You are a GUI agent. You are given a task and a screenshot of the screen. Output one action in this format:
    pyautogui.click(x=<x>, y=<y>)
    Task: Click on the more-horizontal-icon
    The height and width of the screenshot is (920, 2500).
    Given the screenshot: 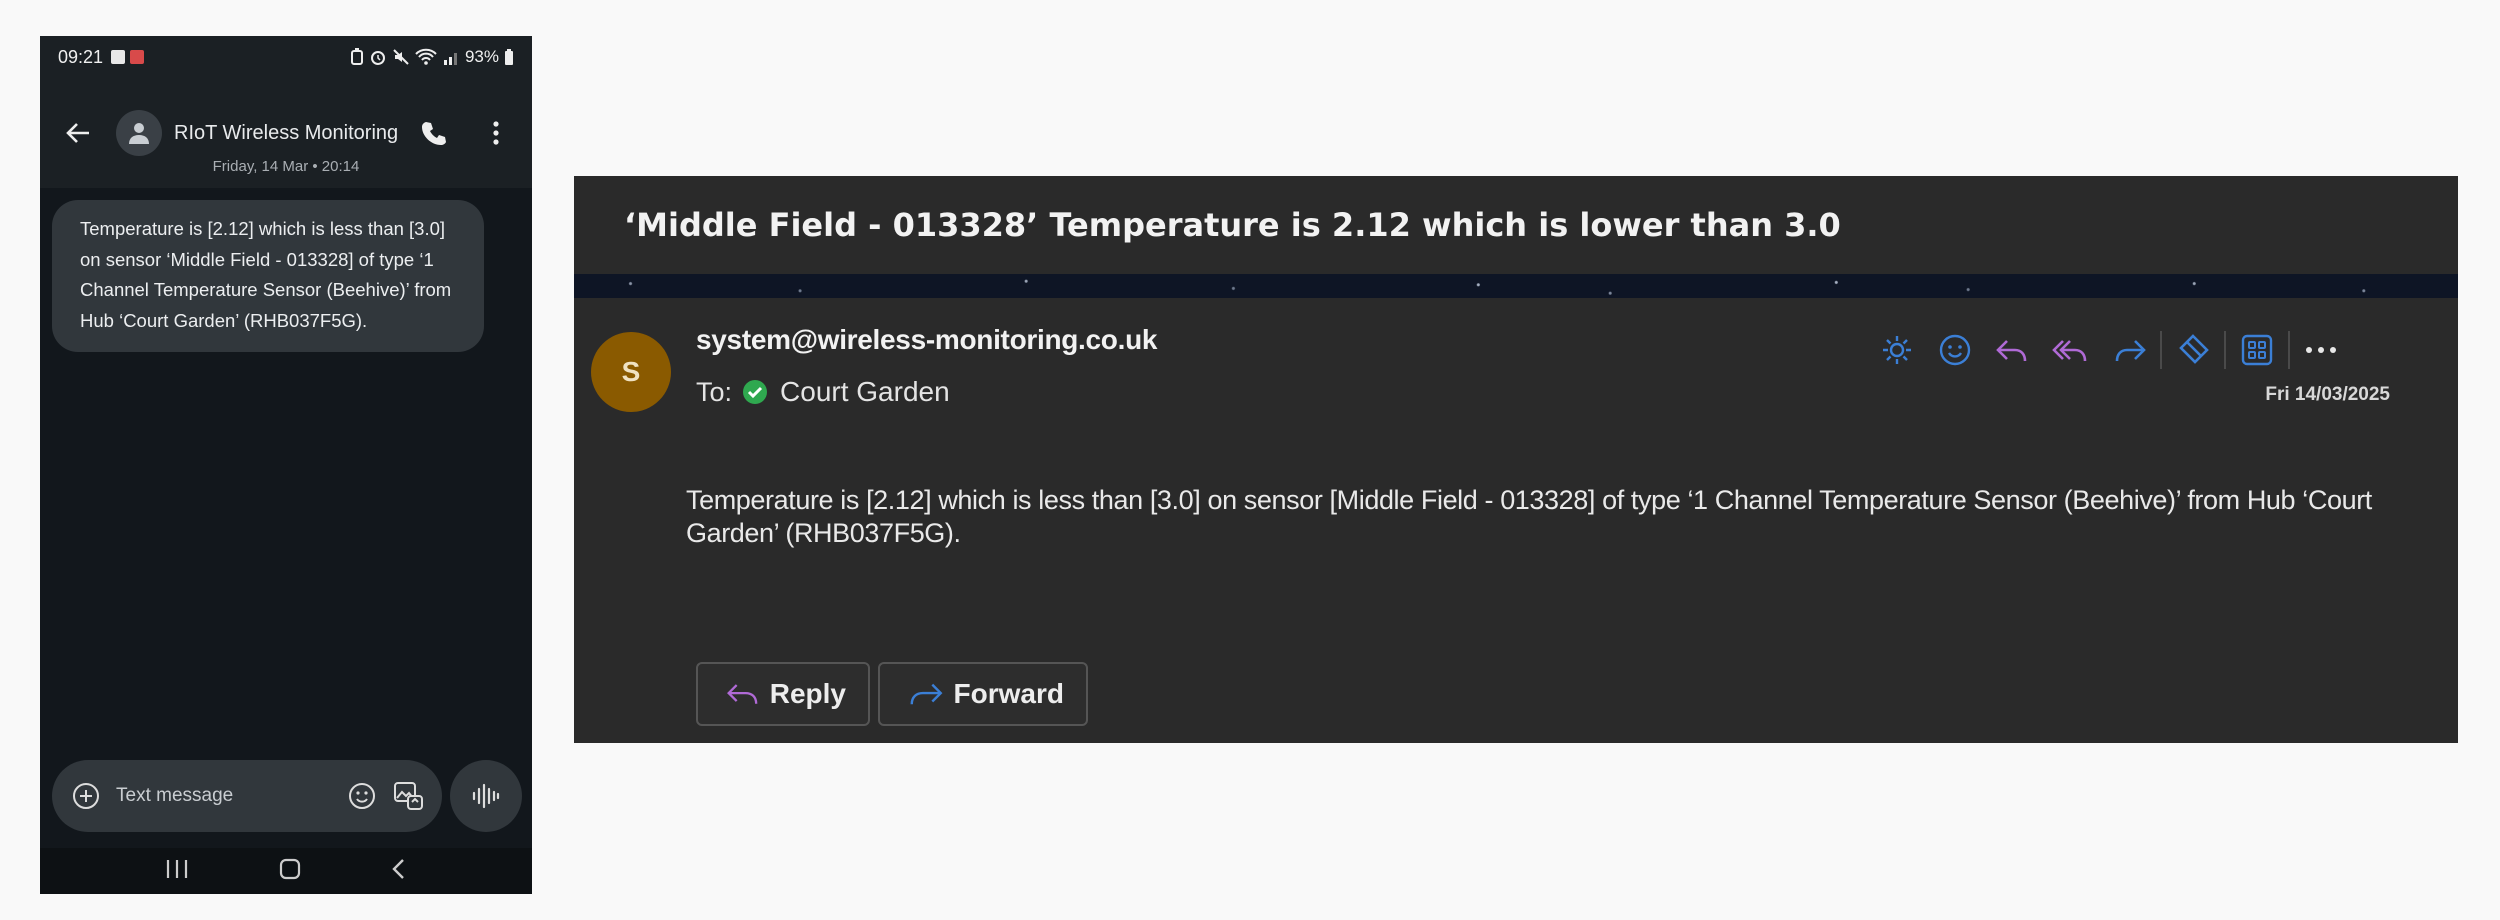 What is the action you would take?
    pyautogui.click(x=2321, y=350)
    